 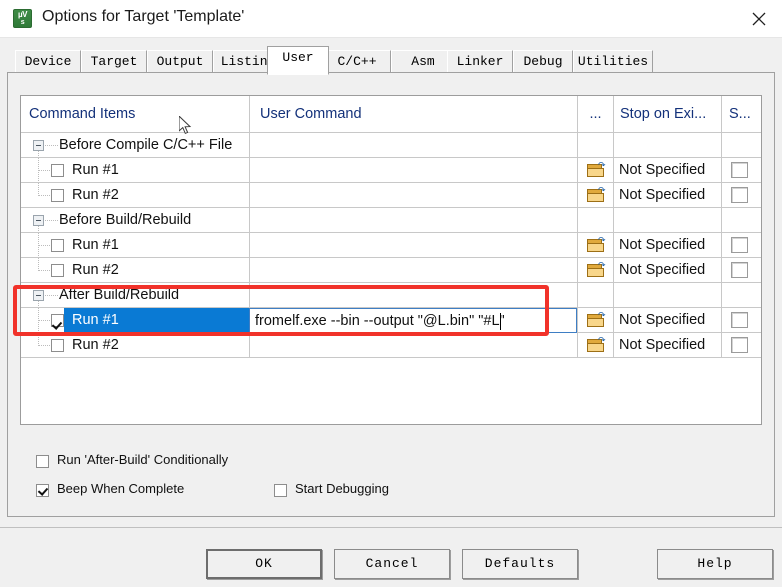 What do you see at coordinates (392, 564) in the screenshot?
I see `cancel-button: Cancel` at bounding box center [392, 564].